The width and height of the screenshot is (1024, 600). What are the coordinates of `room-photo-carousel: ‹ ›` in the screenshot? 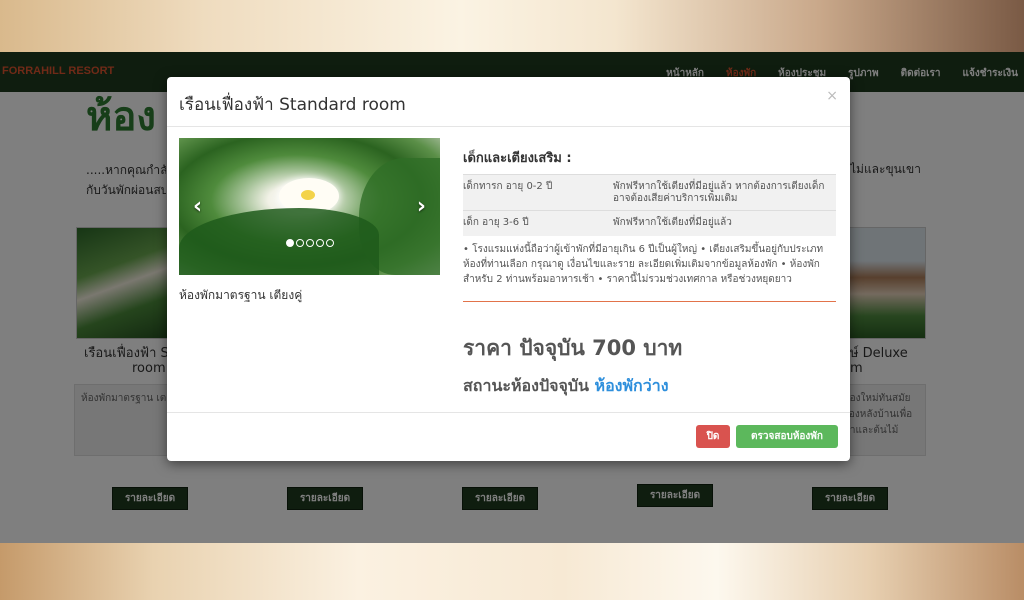 It's located at (309, 206).